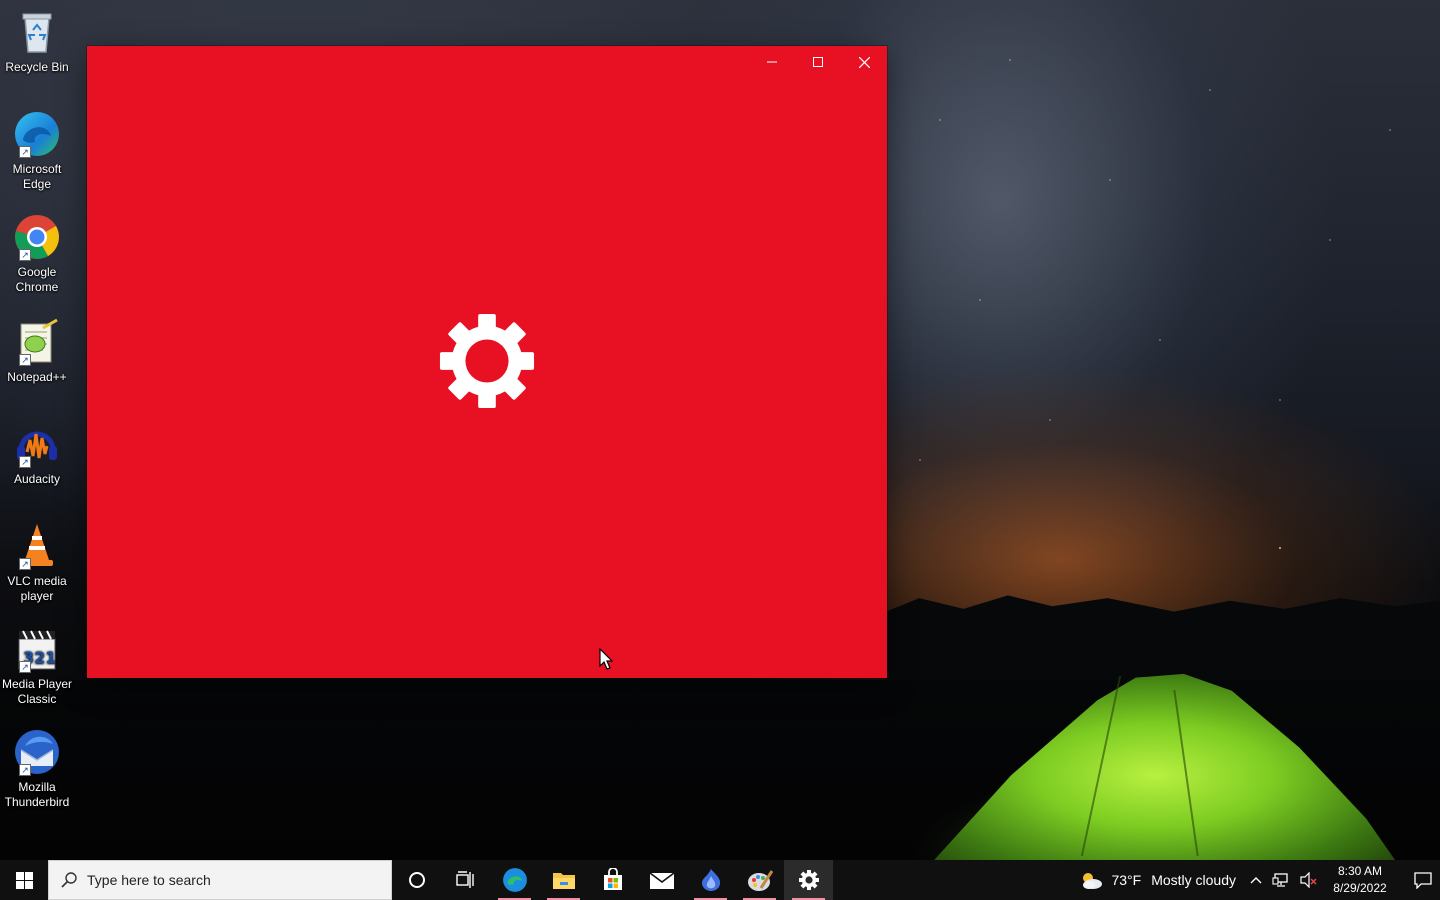 The width and height of the screenshot is (1440, 900). I want to click on desktop-icon-microsoft-edge: ↗ Microsoft Edge, so click(37, 151).